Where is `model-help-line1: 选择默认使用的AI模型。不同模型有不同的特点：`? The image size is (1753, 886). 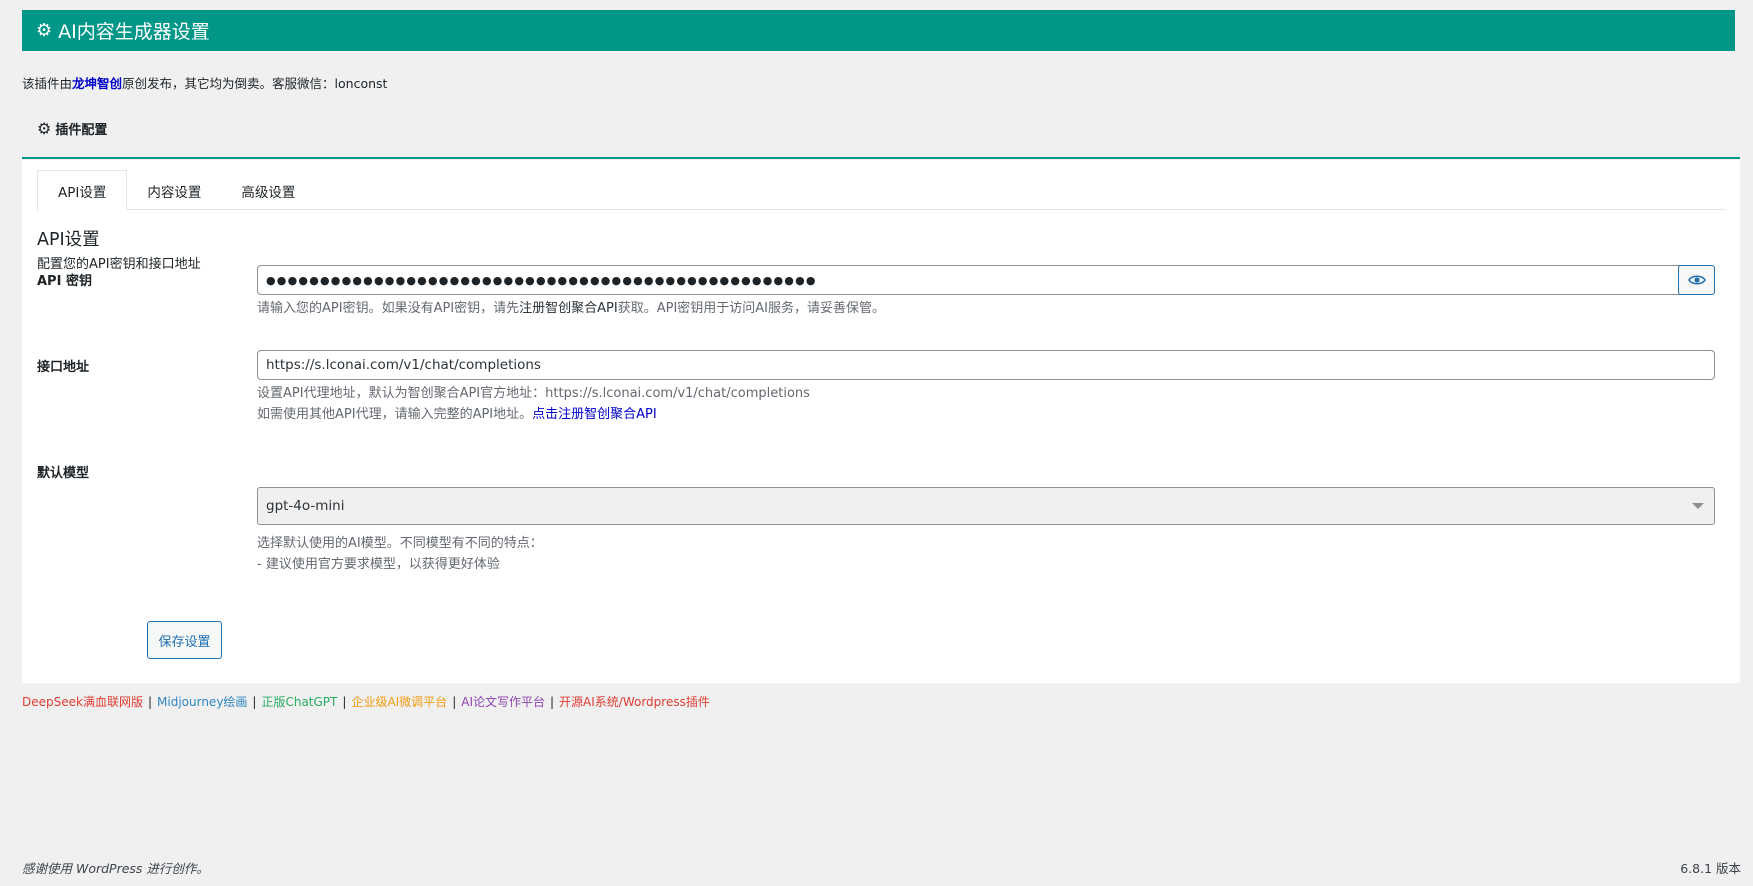 model-help-line1: 选择默认使用的AI模型。不同模型有不同的特点： is located at coordinates (400, 543).